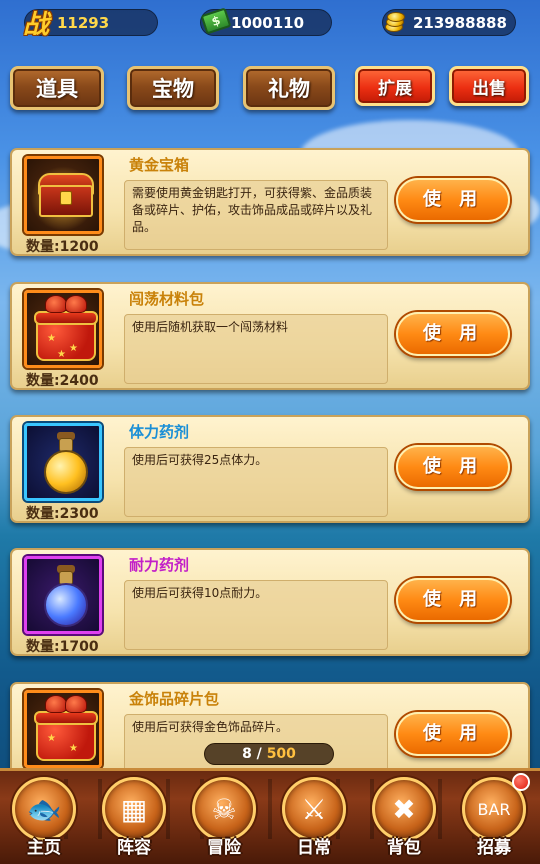 This screenshot has height=864, width=540. Describe the element at coordinates (247, 754) in the screenshot. I see `page-current: 8` at that location.